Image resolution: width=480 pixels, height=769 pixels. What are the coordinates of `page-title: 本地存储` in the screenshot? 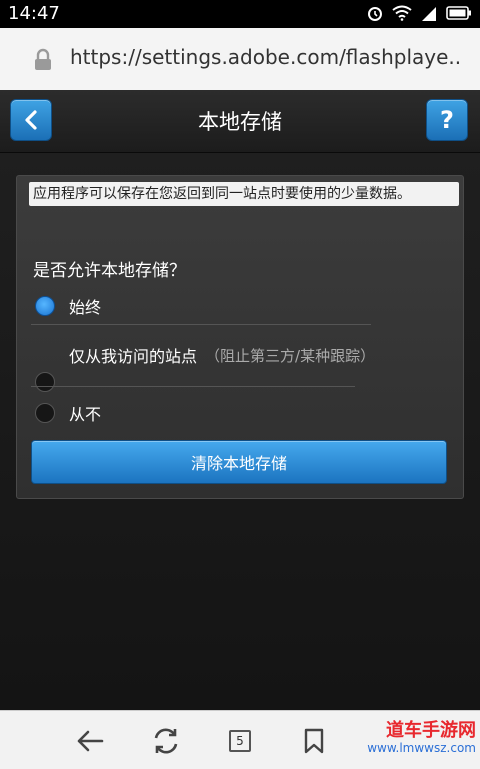 It's located at (240, 122).